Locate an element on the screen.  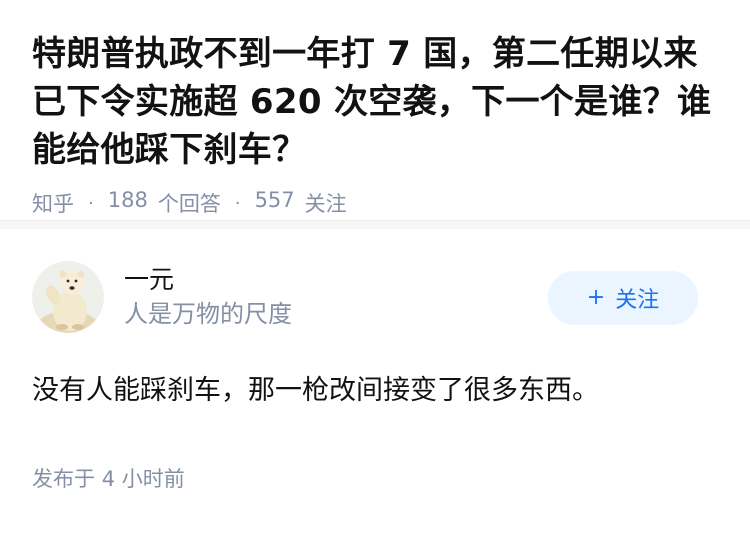
author-avatar is located at coordinates (68, 297).